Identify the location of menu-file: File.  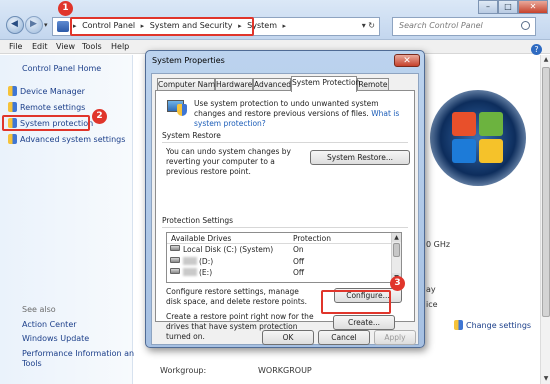
(15, 46).